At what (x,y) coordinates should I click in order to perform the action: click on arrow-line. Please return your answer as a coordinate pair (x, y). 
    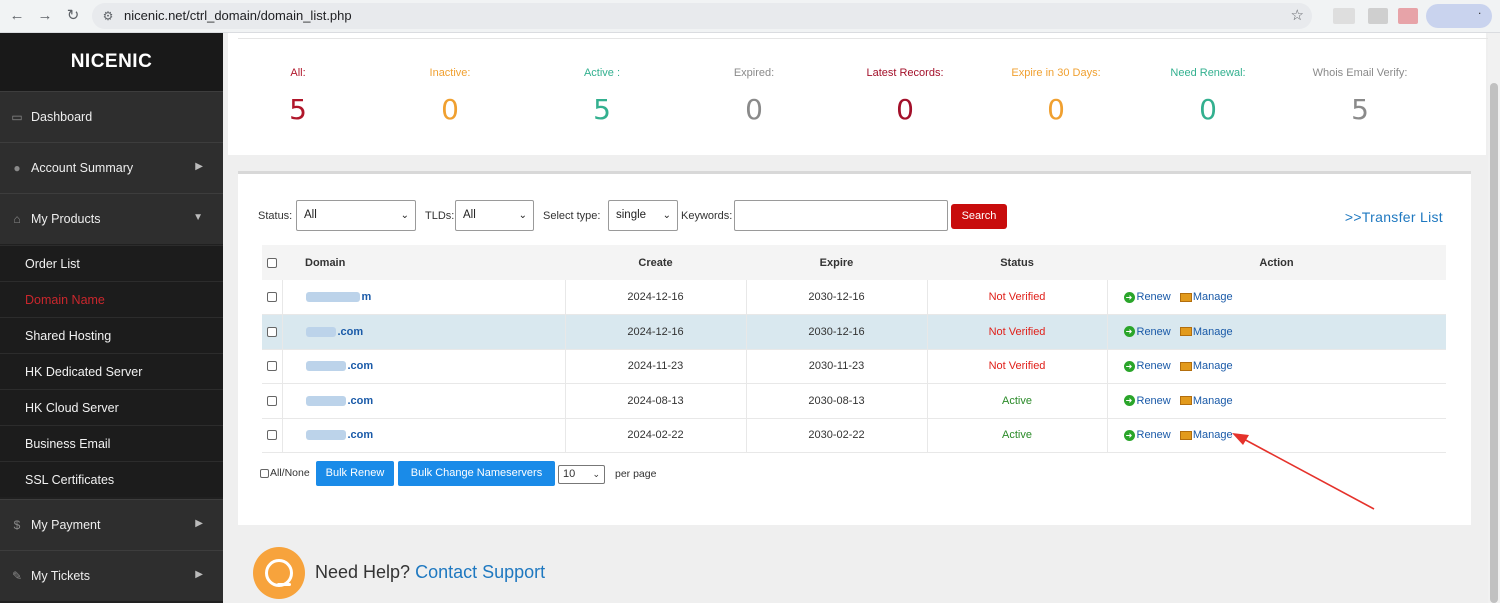
    Looking at the image, I should click on (1307, 473).